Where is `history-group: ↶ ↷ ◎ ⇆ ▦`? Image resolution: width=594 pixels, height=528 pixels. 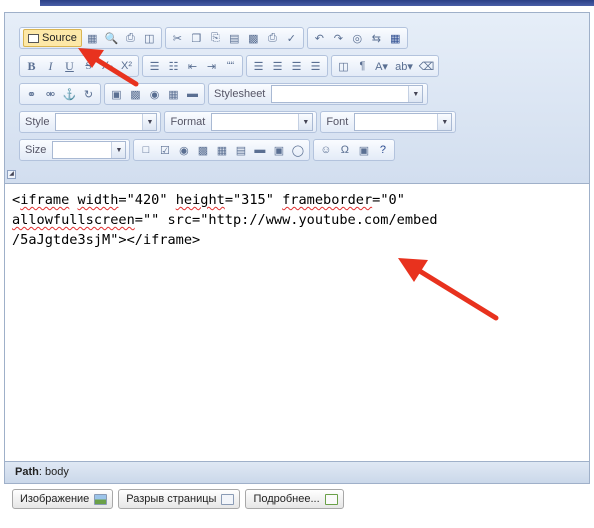
history-group: ↶ ↷ ◎ ⇆ ▦ is located at coordinates (357, 38).